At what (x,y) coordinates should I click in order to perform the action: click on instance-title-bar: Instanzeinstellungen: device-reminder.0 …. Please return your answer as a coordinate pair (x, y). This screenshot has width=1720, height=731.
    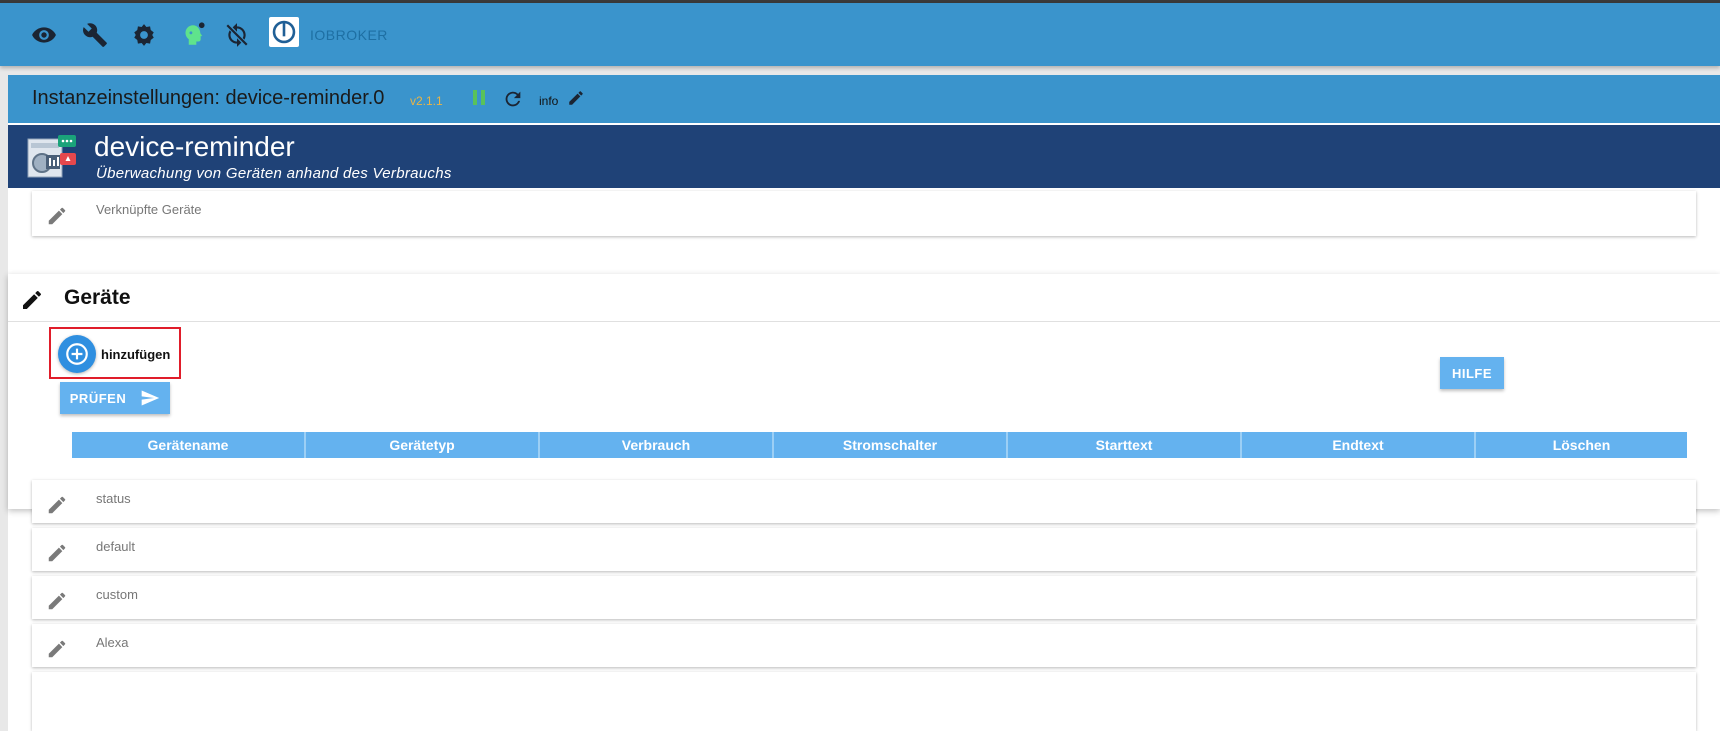
    Looking at the image, I should click on (864, 99).